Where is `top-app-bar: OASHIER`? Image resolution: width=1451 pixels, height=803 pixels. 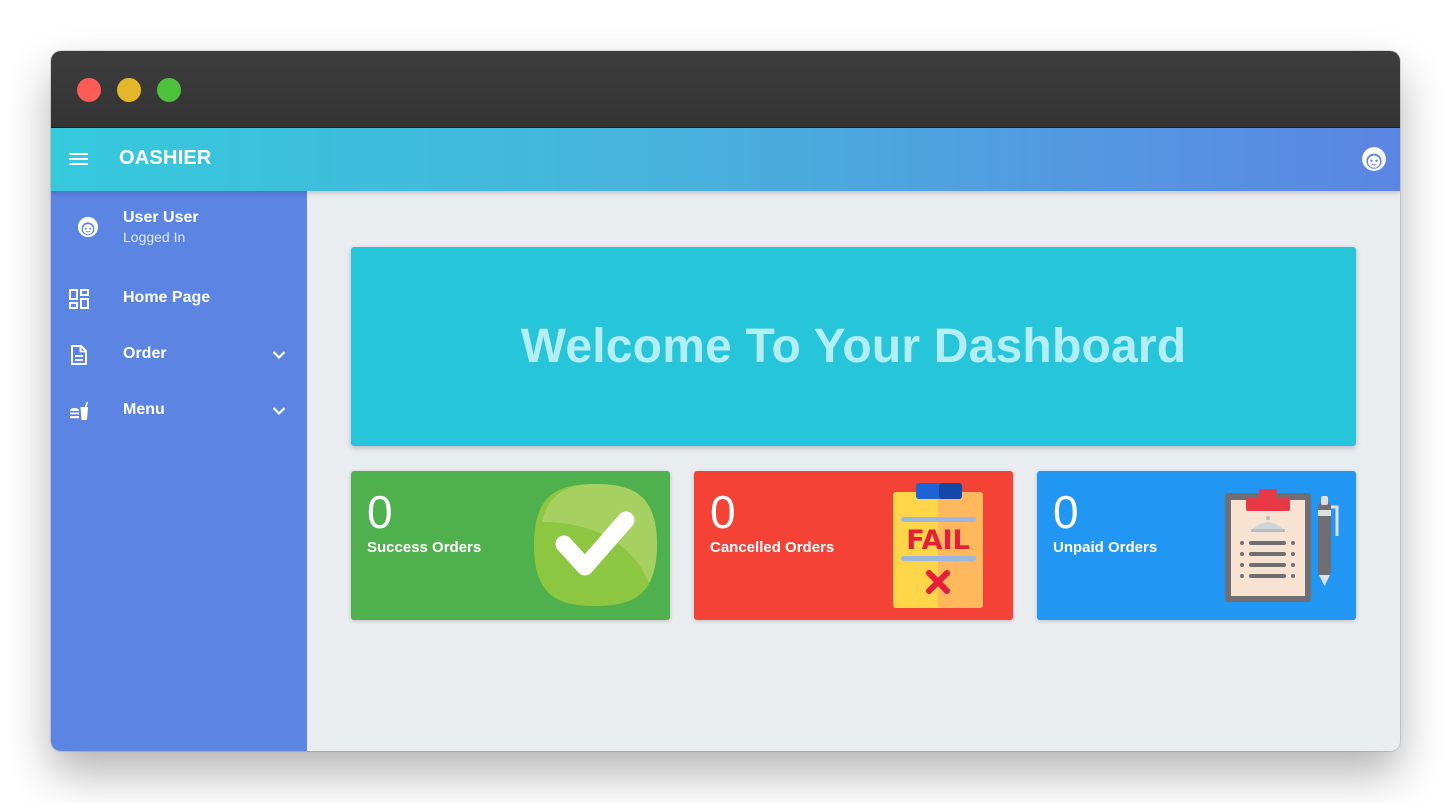 top-app-bar: OASHIER is located at coordinates (725, 159).